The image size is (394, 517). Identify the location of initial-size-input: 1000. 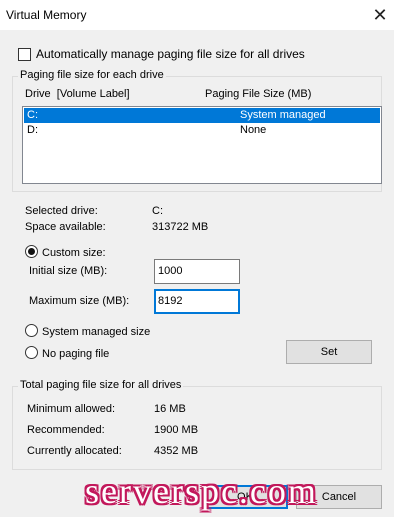
(197, 271).